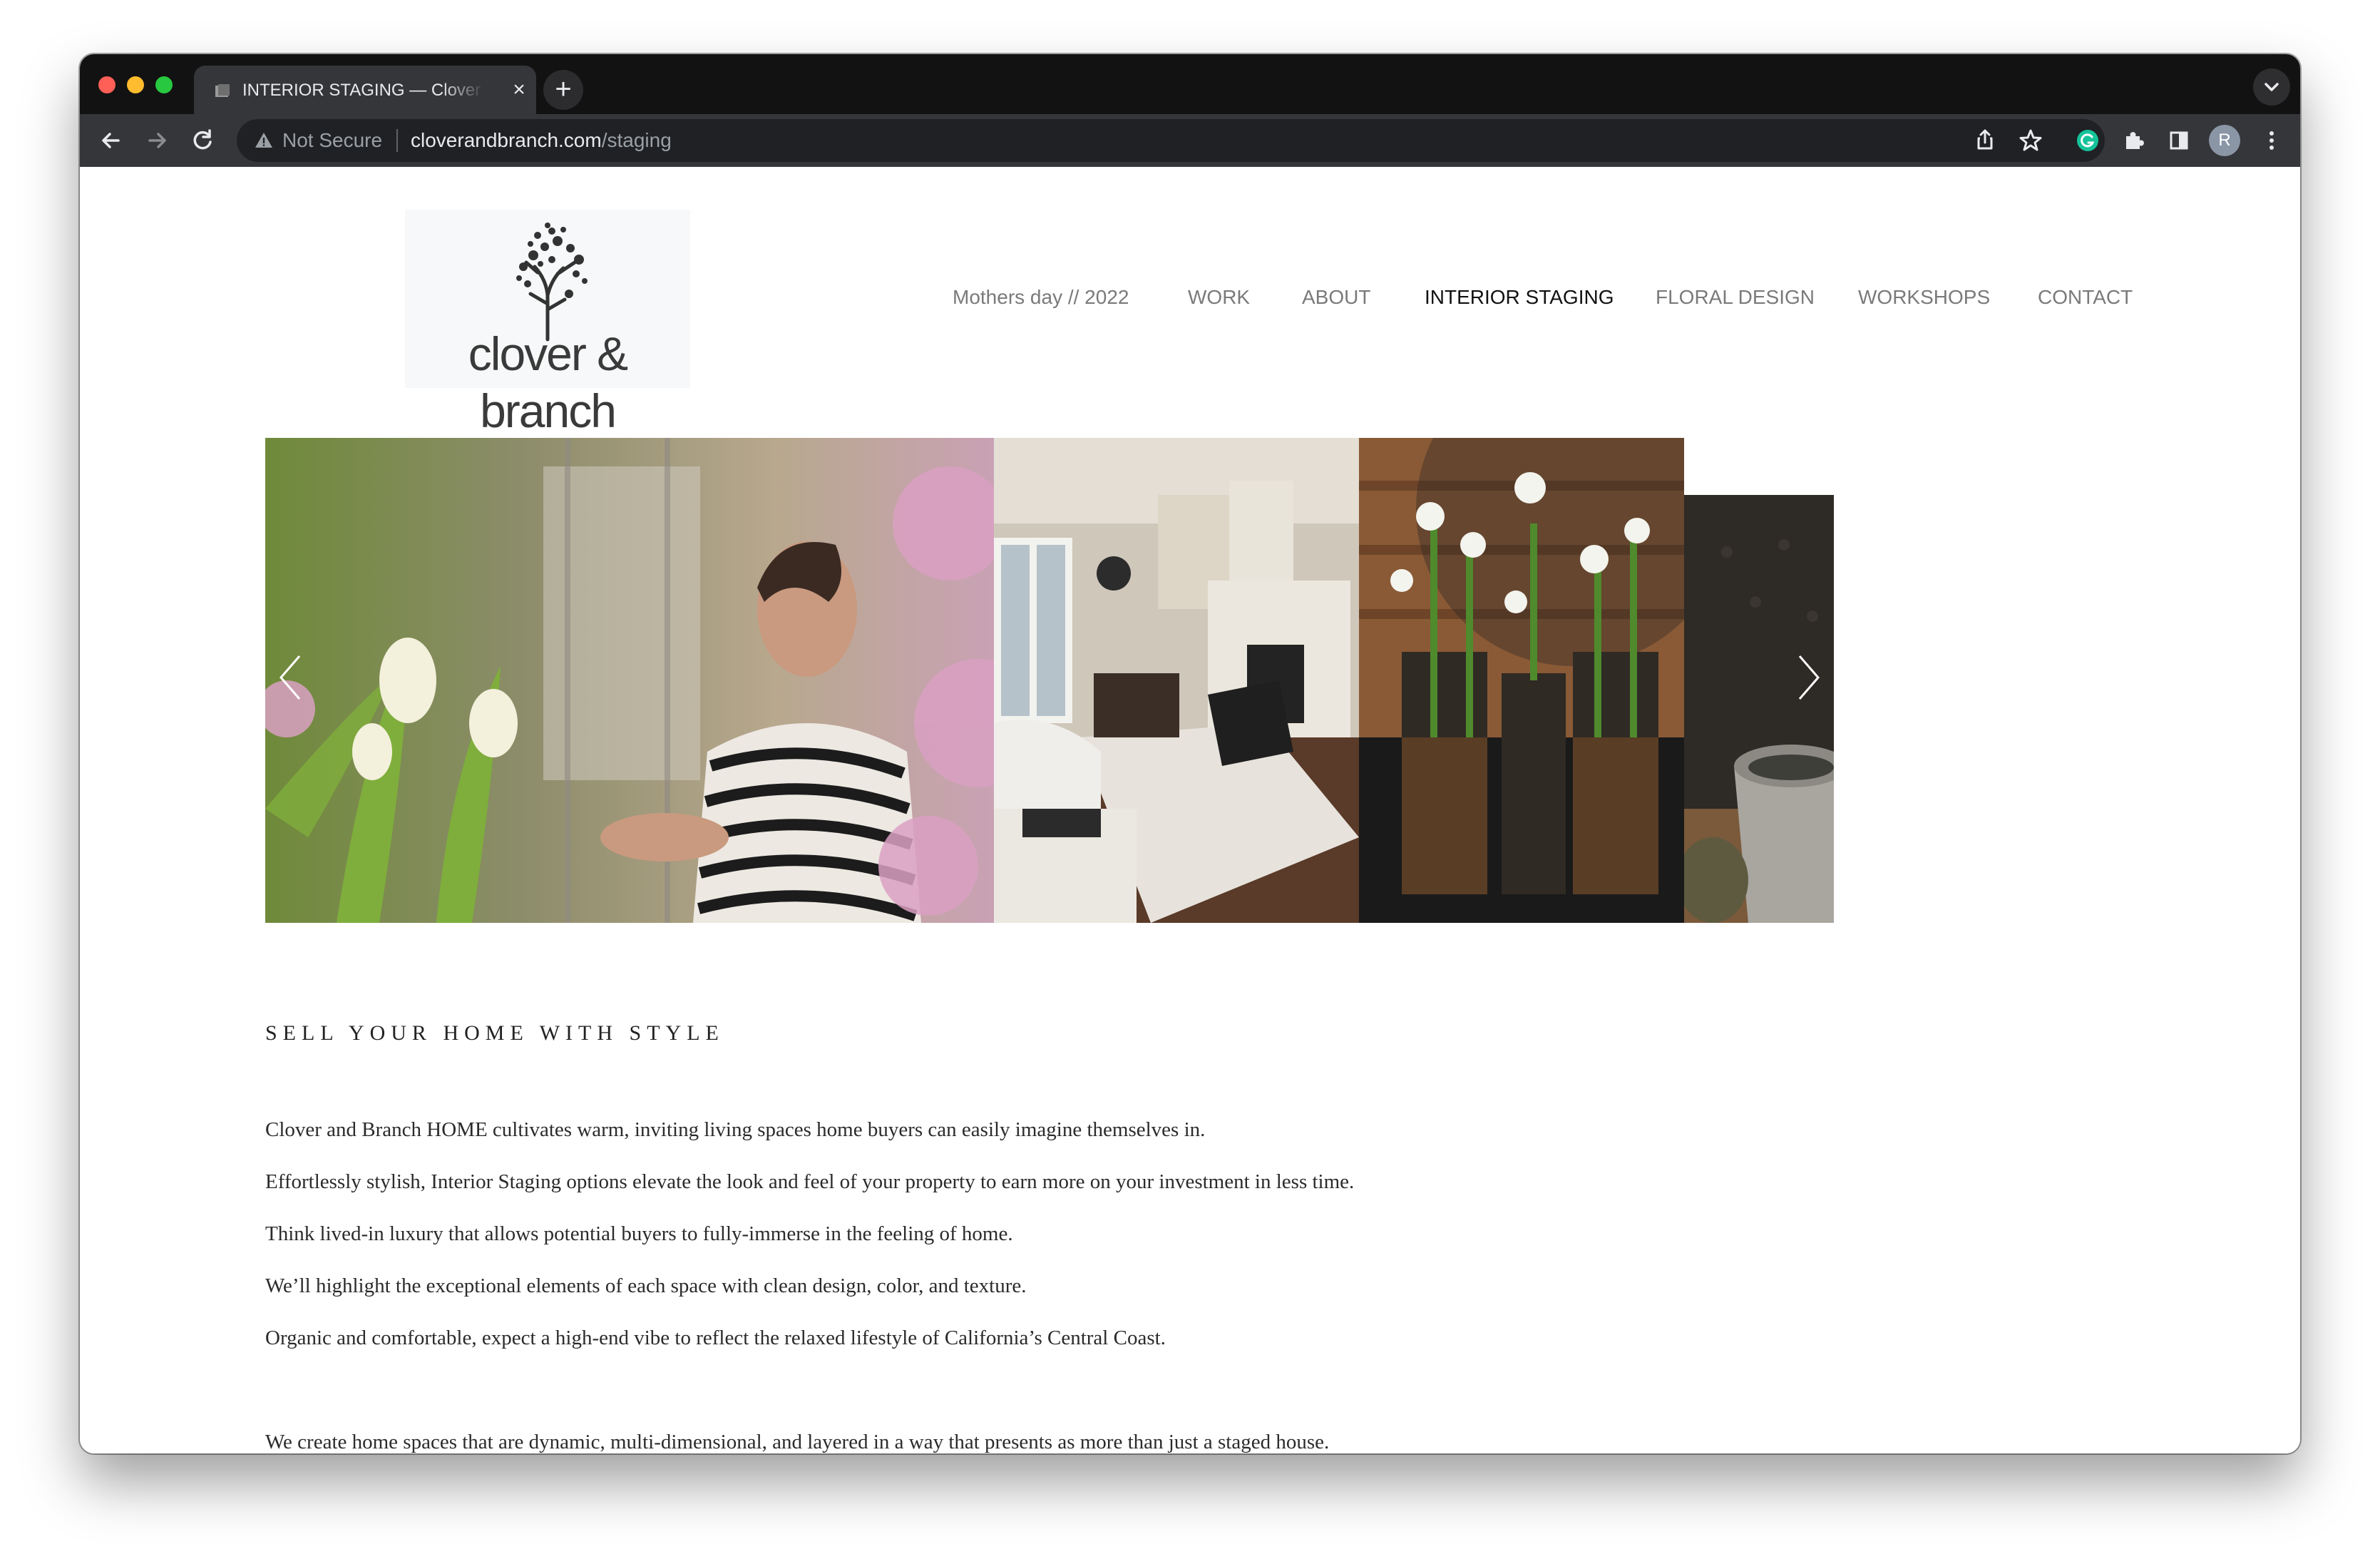 The height and width of the screenshot is (1559, 2380). Describe the element at coordinates (107, 84) in the screenshot. I see `close-window-button` at that location.